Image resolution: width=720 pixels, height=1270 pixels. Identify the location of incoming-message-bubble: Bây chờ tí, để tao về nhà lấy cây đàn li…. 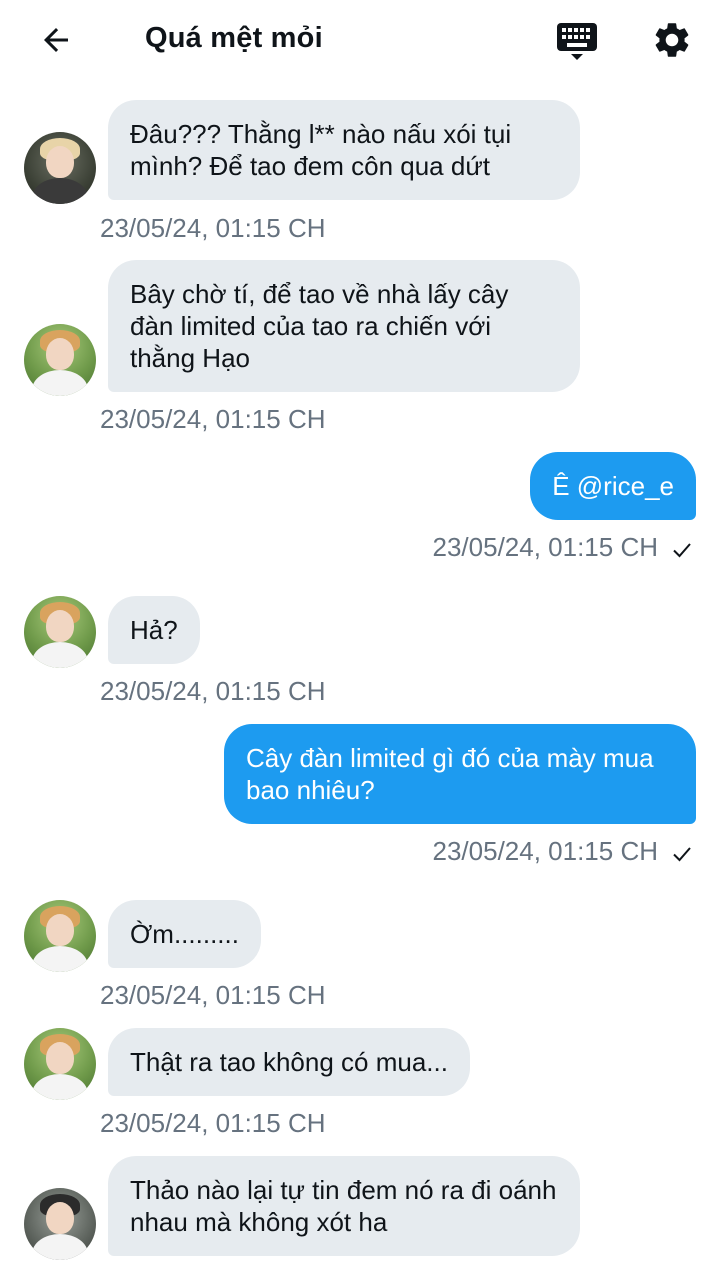
(344, 326).